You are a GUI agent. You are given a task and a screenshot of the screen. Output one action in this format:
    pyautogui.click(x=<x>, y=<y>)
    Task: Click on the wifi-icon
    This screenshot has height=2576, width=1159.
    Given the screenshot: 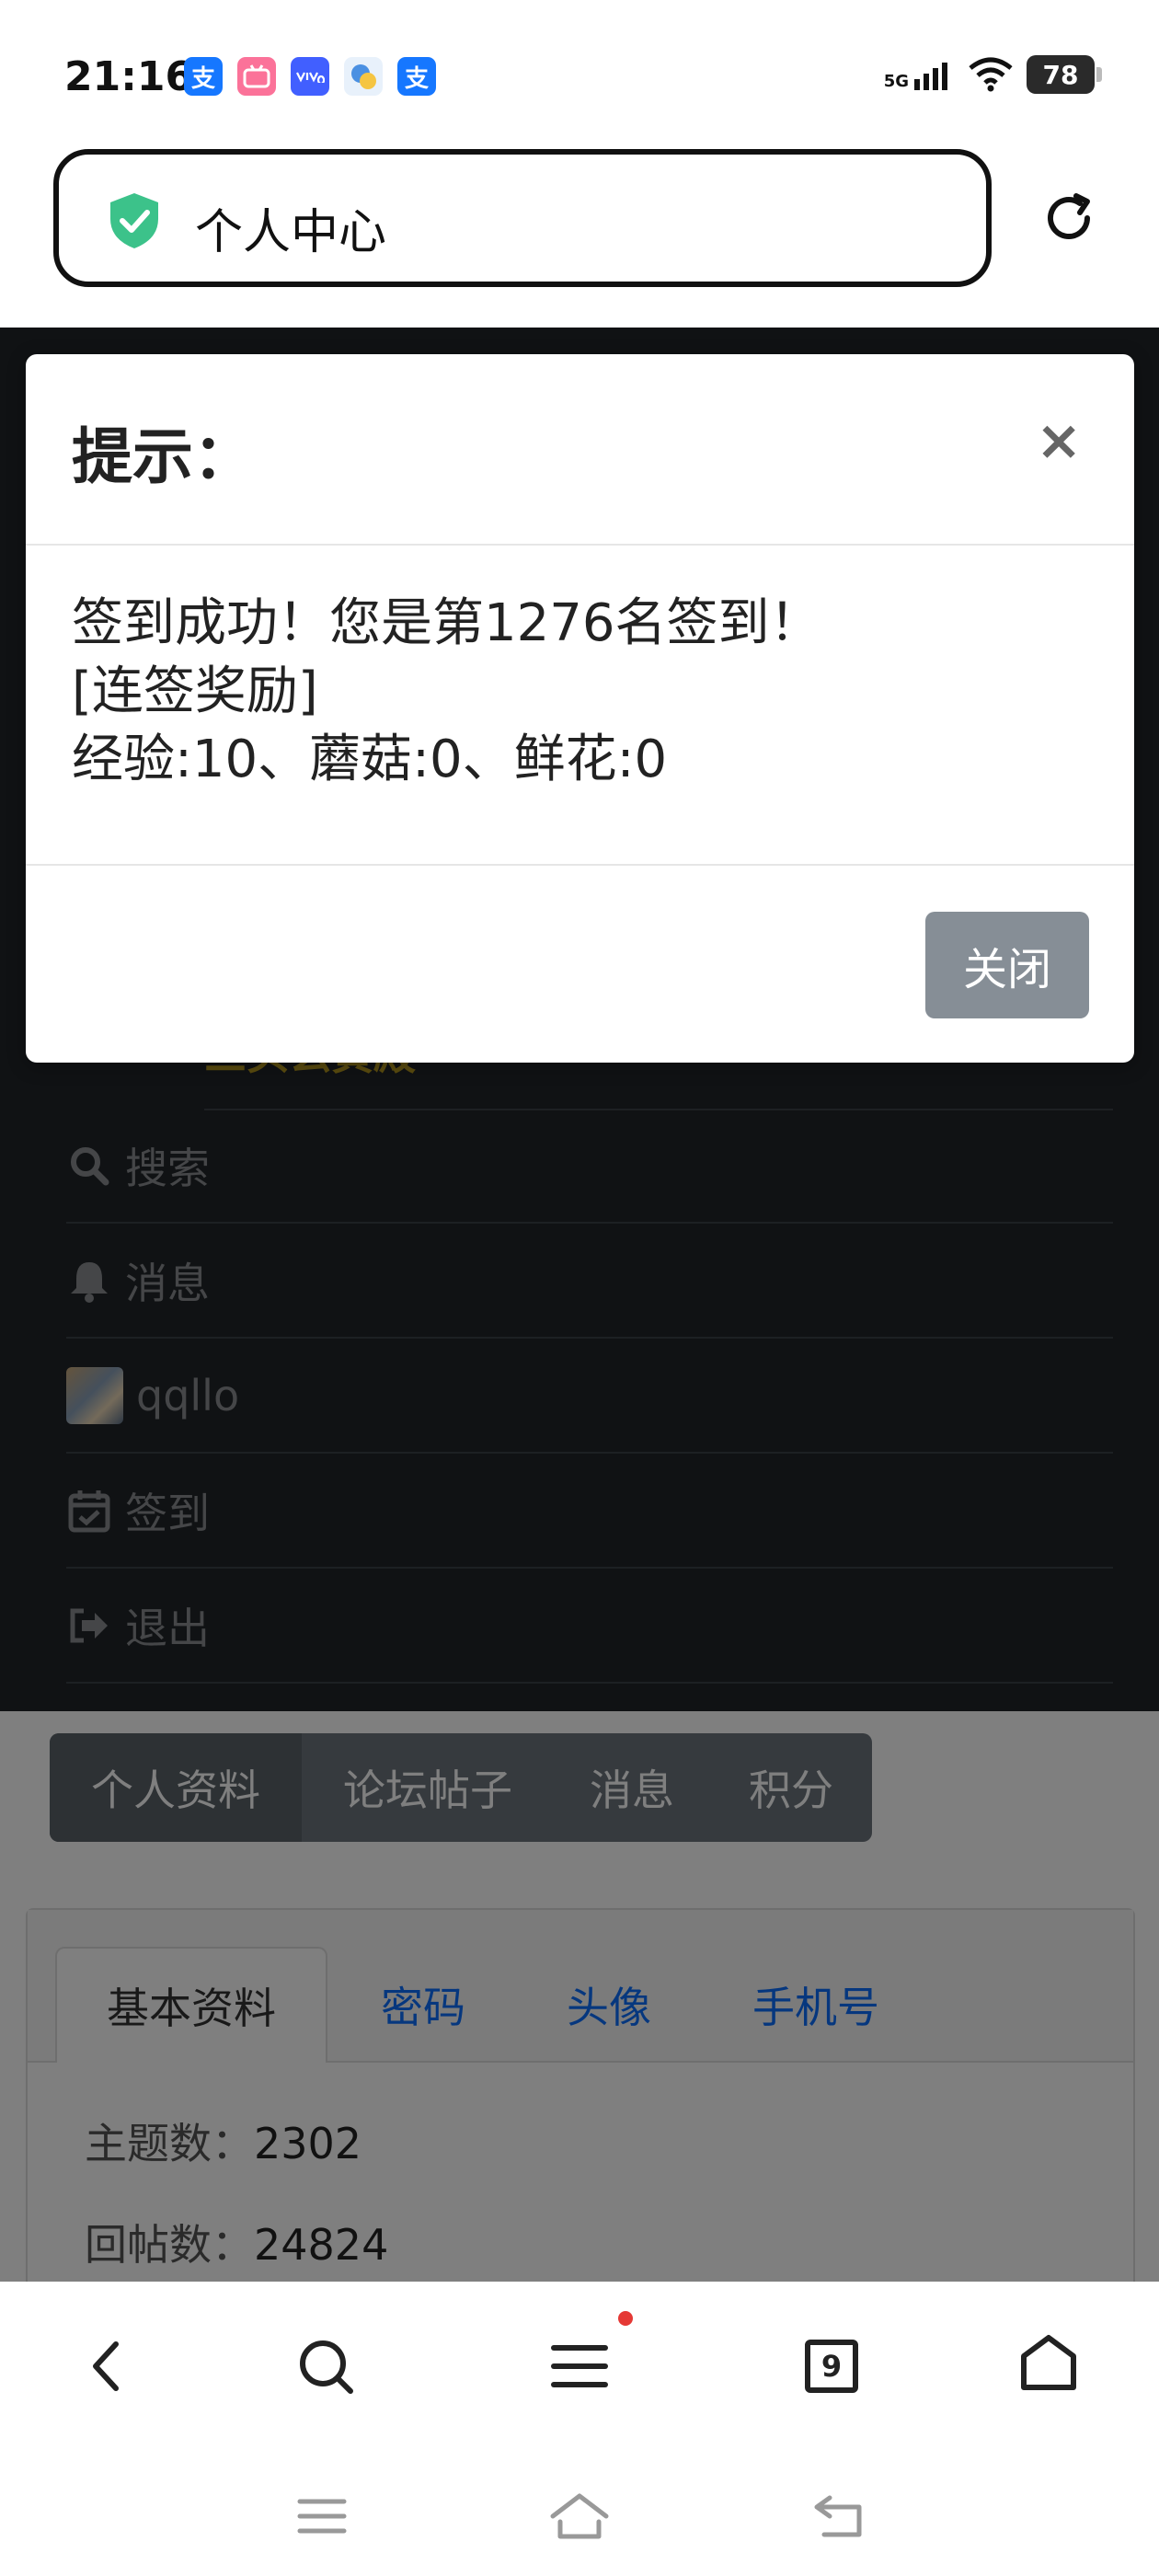 What is the action you would take?
    pyautogui.click(x=991, y=74)
    